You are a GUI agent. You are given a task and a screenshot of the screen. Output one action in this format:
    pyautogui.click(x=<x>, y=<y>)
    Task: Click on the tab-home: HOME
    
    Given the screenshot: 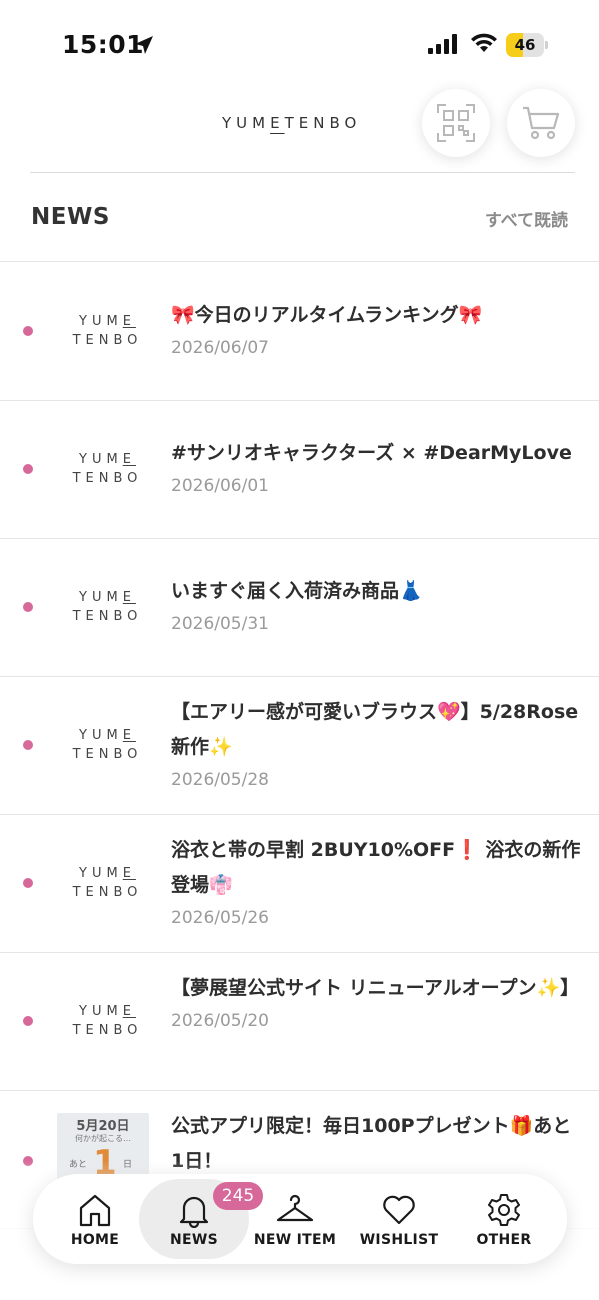 What is the action you would take?
    pyautogui.click(x=95, y=1219)
    